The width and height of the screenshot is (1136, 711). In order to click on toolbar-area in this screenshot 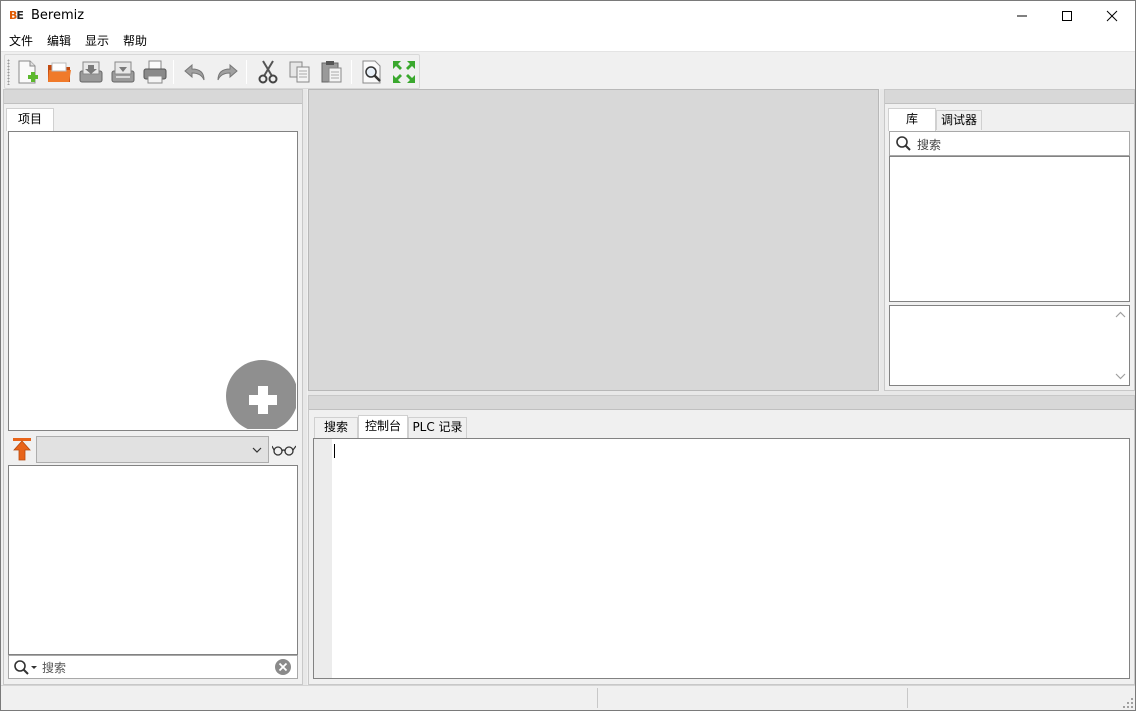, I will do `click(568, 70)`.